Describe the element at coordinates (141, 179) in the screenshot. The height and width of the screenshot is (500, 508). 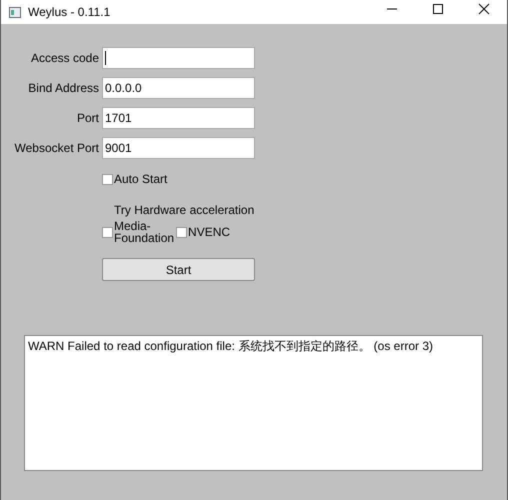
I see `checkbox-label: Auto Start` at that location.